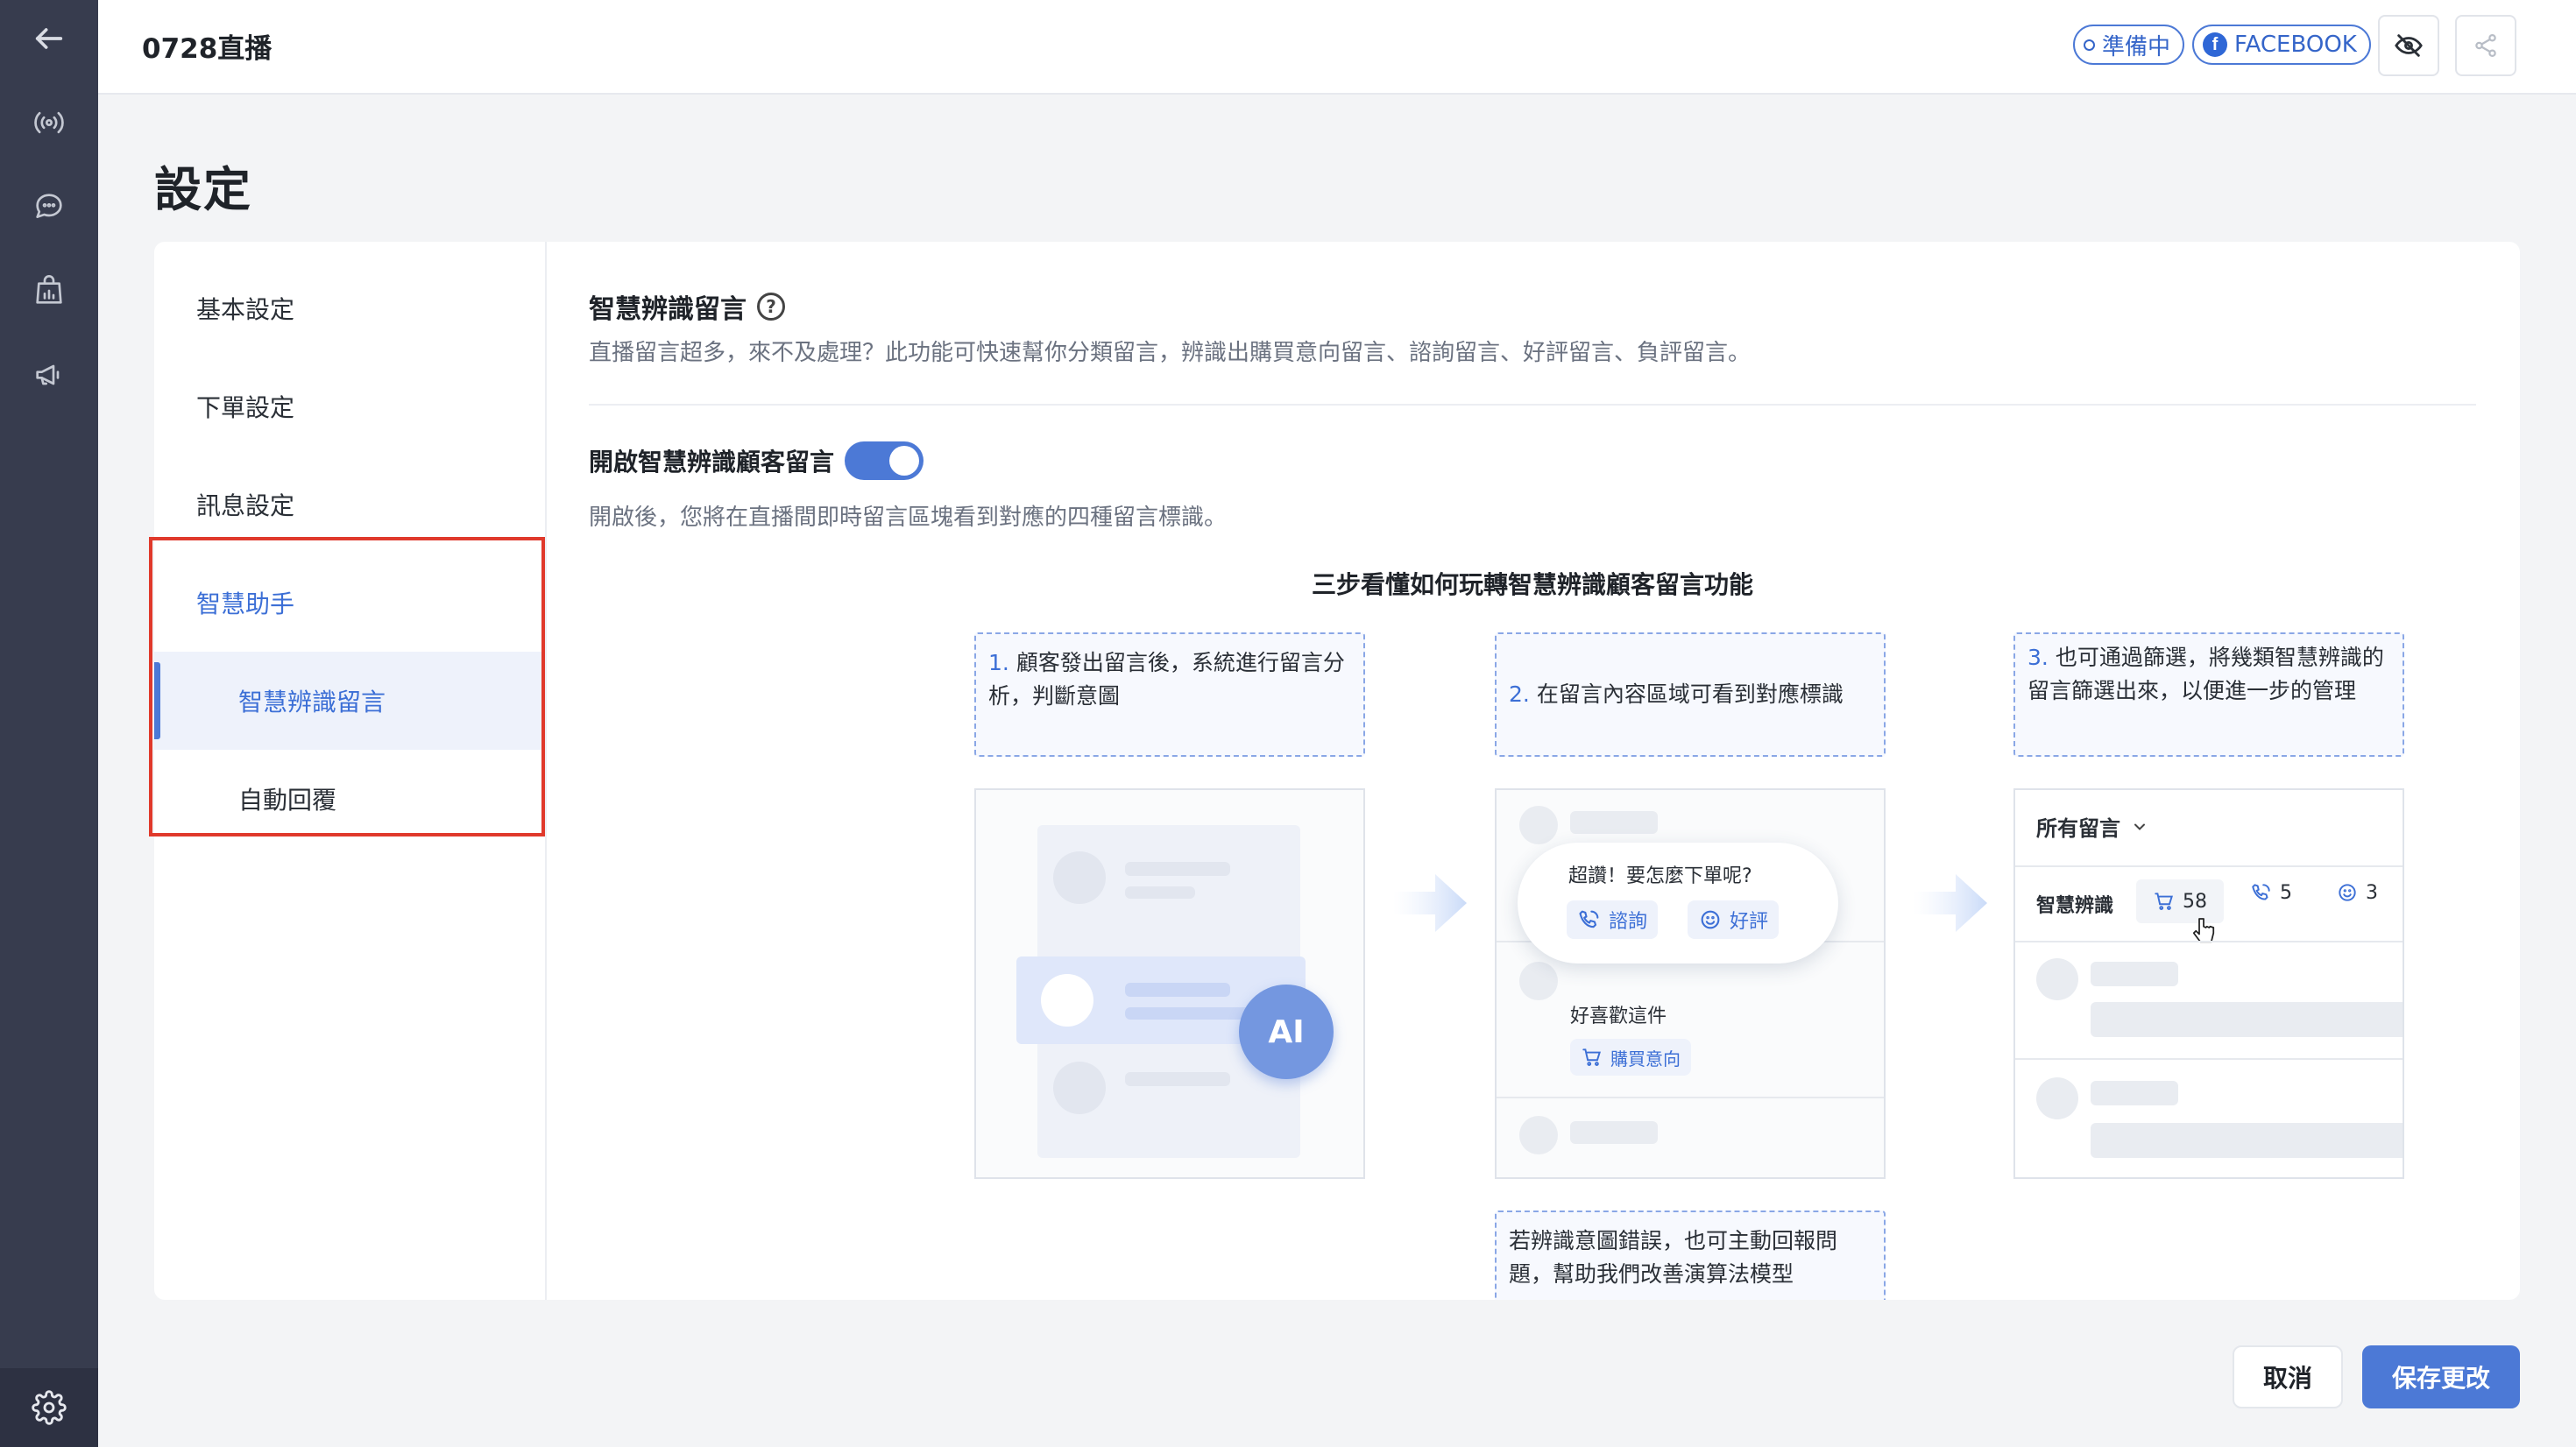  I want to click on share-icon, so click(2485, 45).